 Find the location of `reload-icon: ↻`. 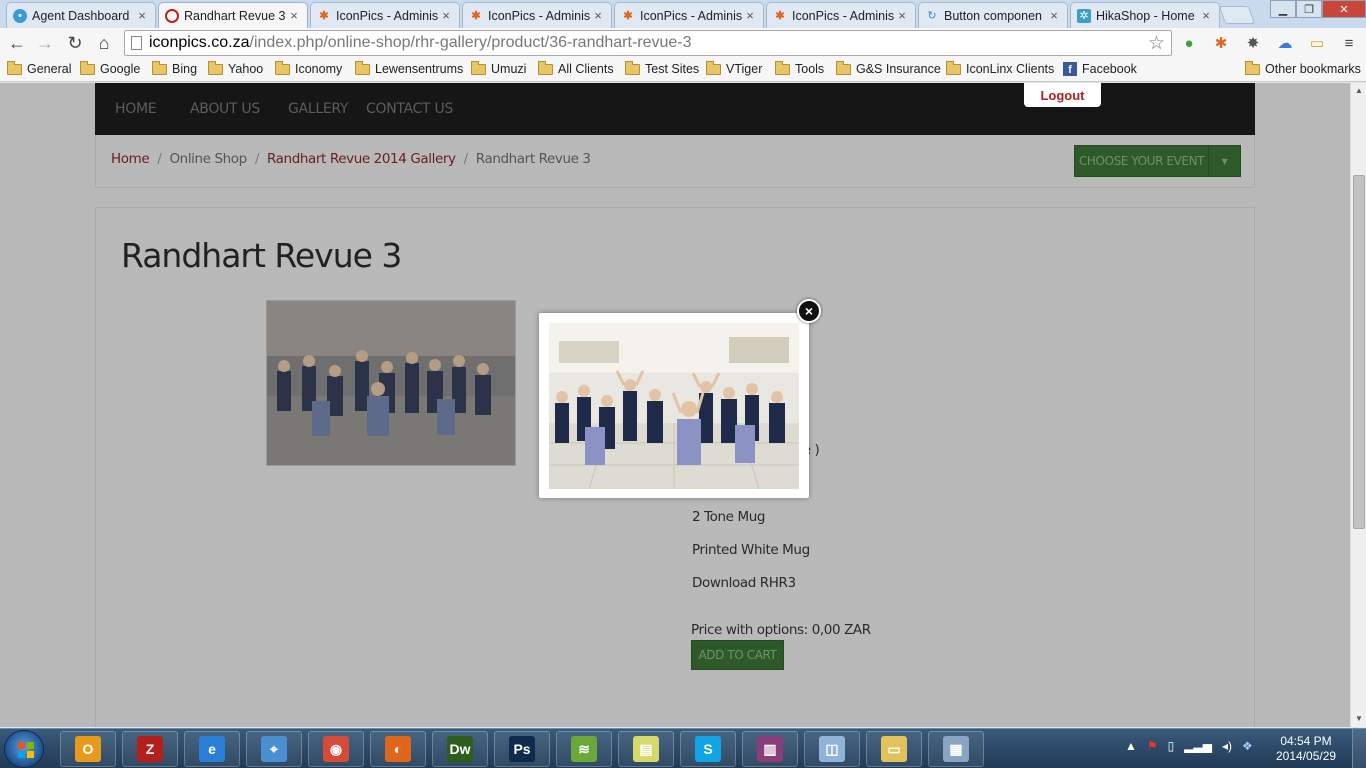

reload-icon: ↻ is located at coordinates (75, 43).